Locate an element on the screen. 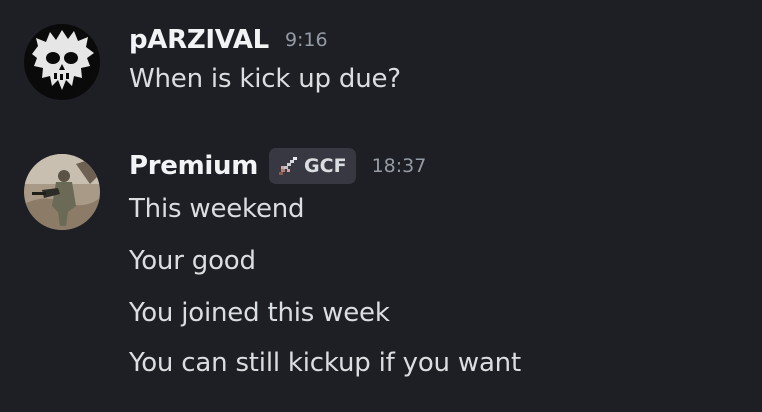  guild-tag-label: GCF is located at coordinates (325, 166).